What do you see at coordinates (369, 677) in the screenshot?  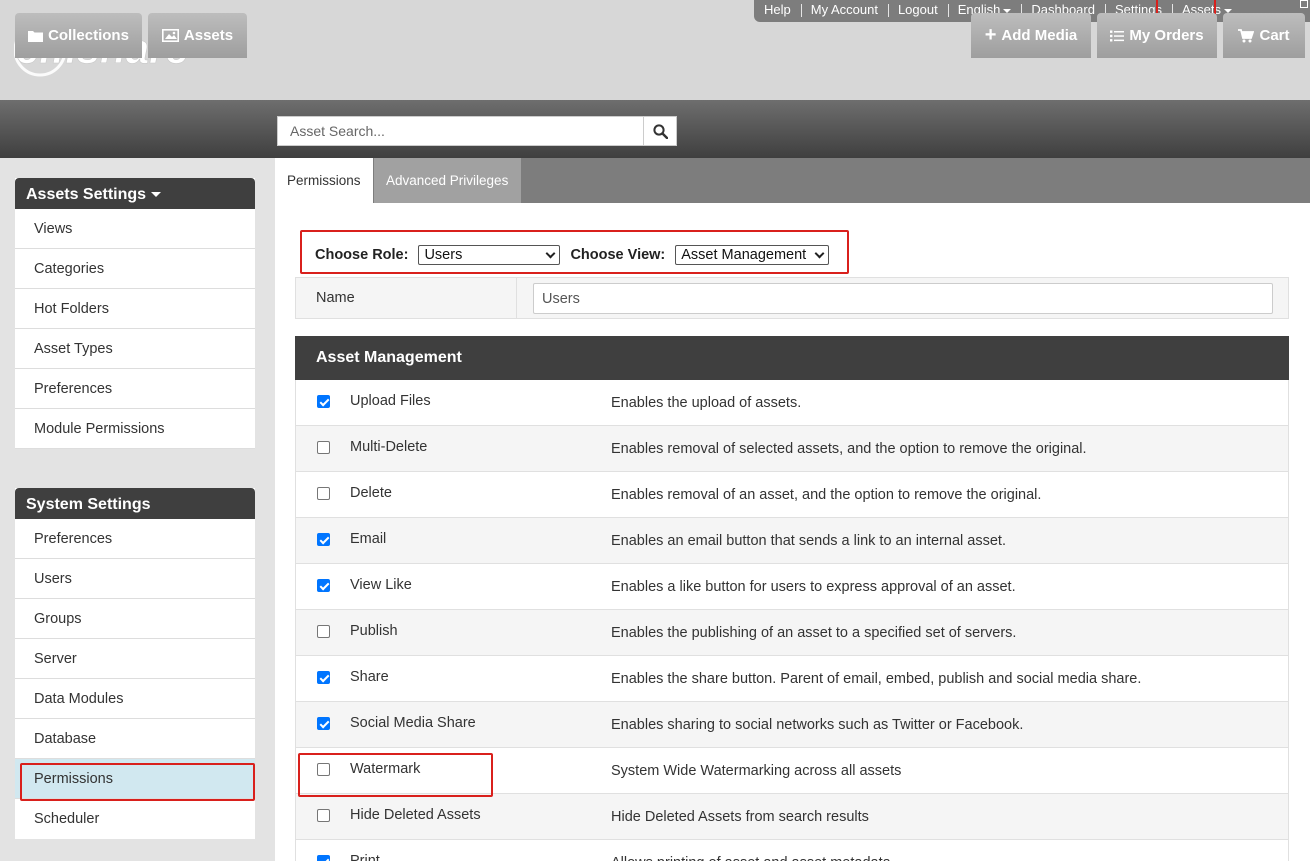 I see `permission-name: Share` at bounding box center [369, 677].